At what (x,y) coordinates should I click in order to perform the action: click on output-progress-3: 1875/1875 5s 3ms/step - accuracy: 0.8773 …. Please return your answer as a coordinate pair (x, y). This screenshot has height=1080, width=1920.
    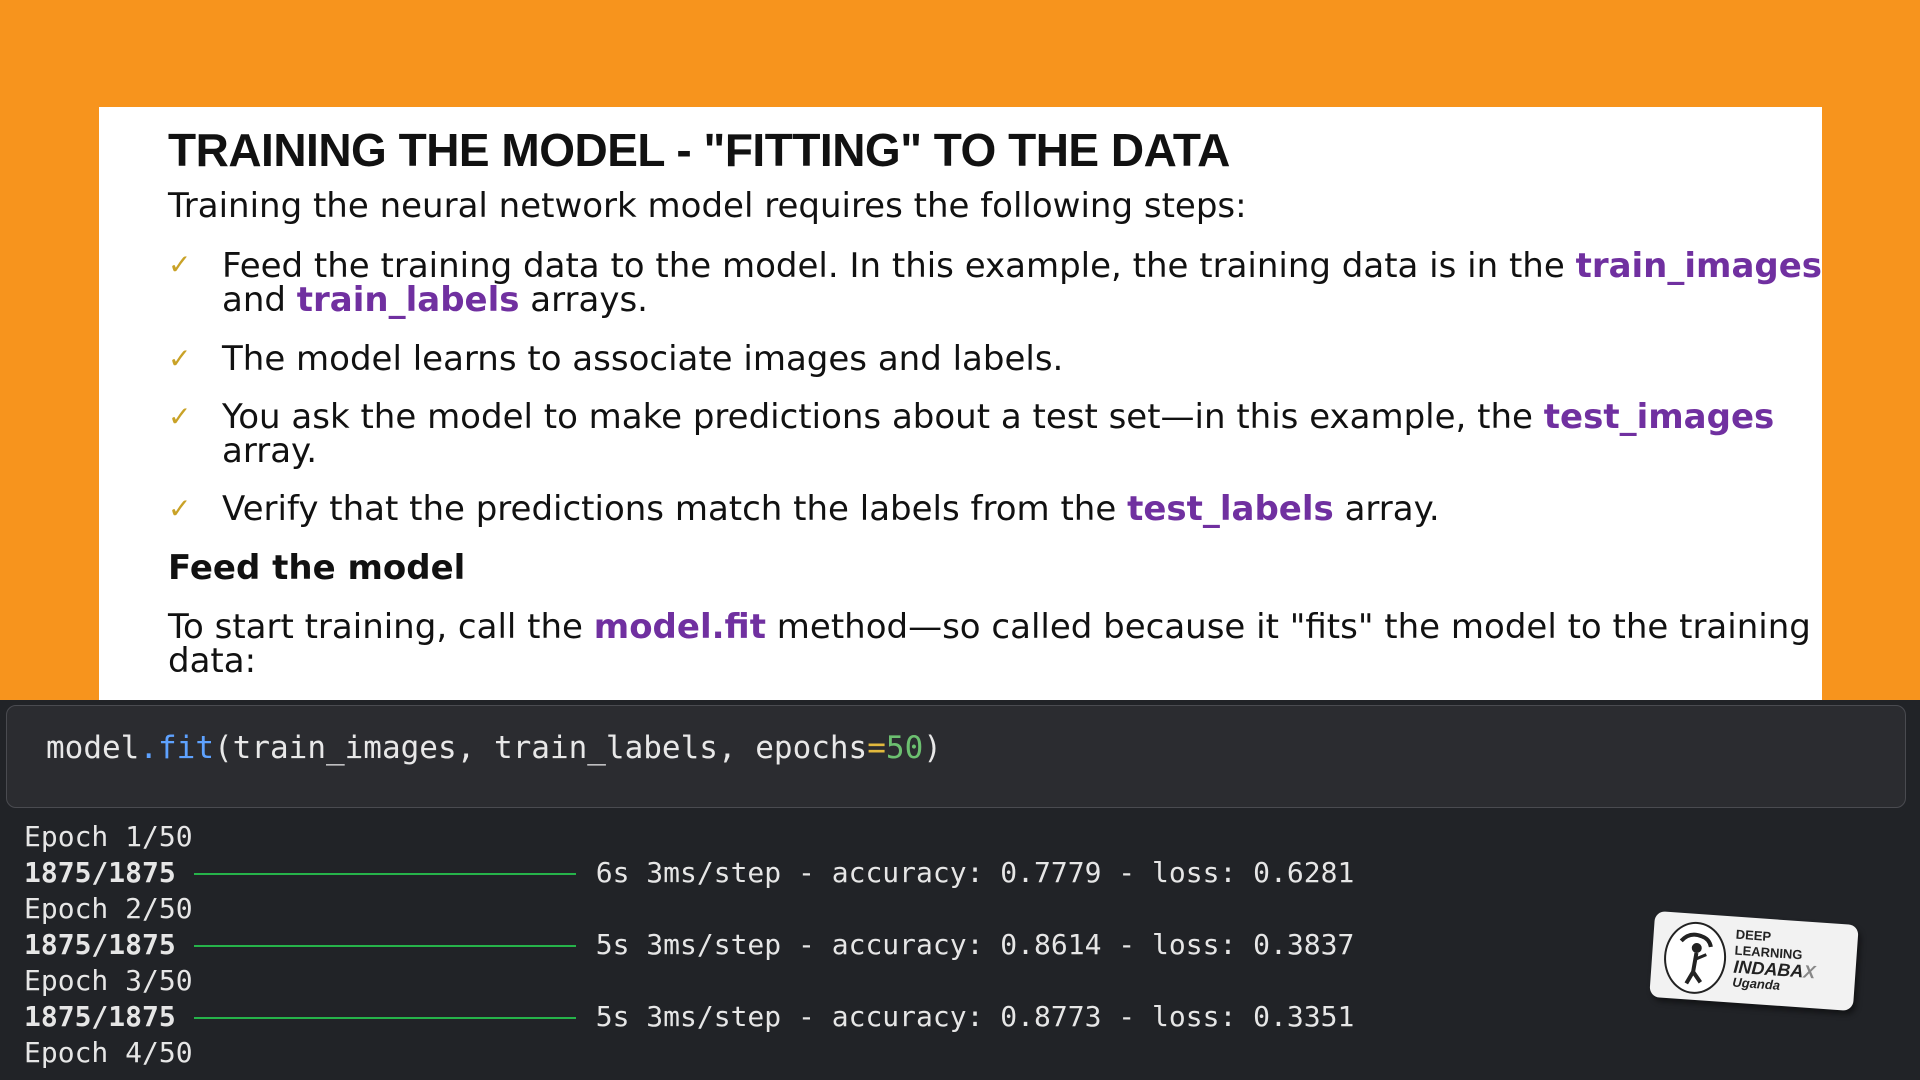
    Looking at the image, I should click on (689, 1017).